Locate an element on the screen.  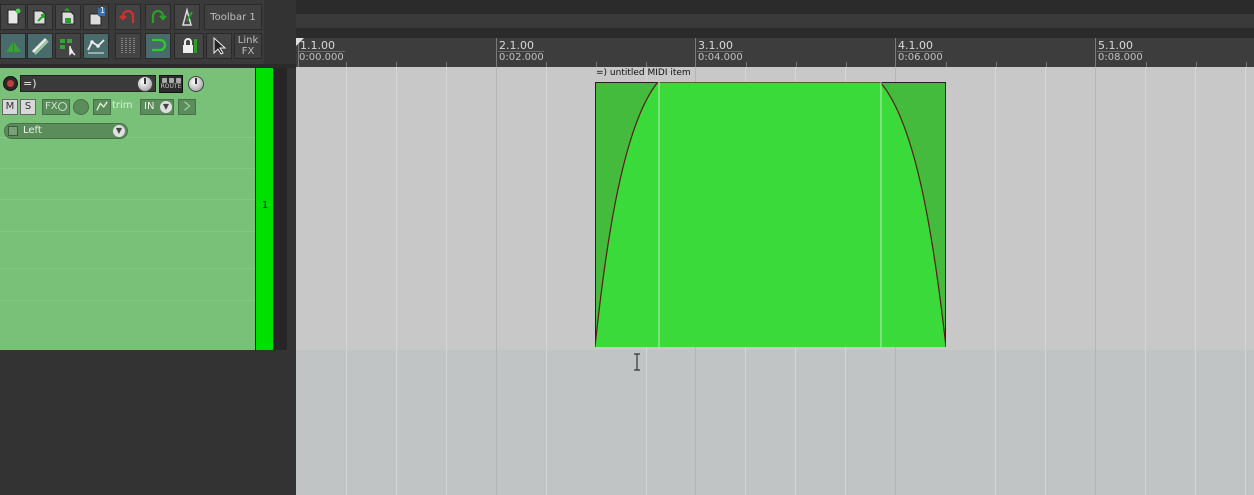
open-project-icon is located at coordinates (40, 17).